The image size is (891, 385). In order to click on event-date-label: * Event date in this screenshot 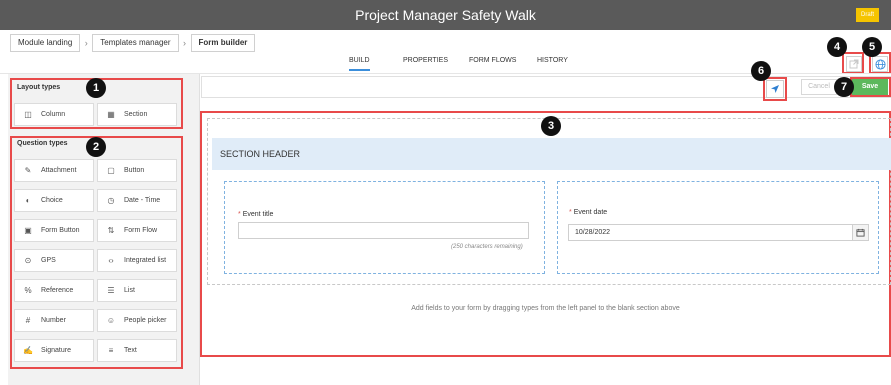, I will do `click(588, 212)`.